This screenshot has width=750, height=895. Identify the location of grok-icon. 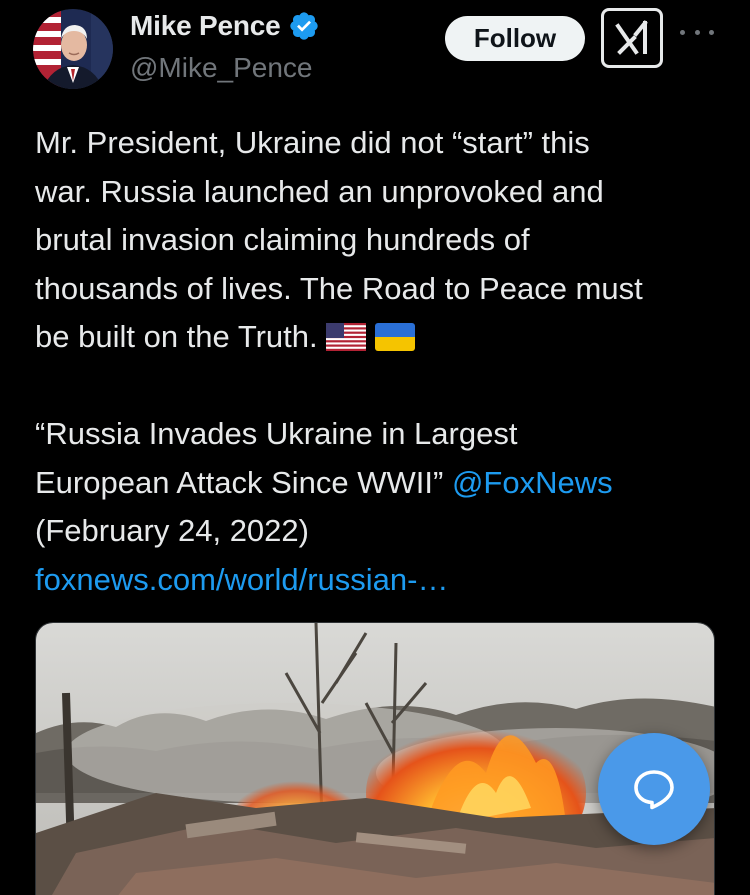
(631, 37).